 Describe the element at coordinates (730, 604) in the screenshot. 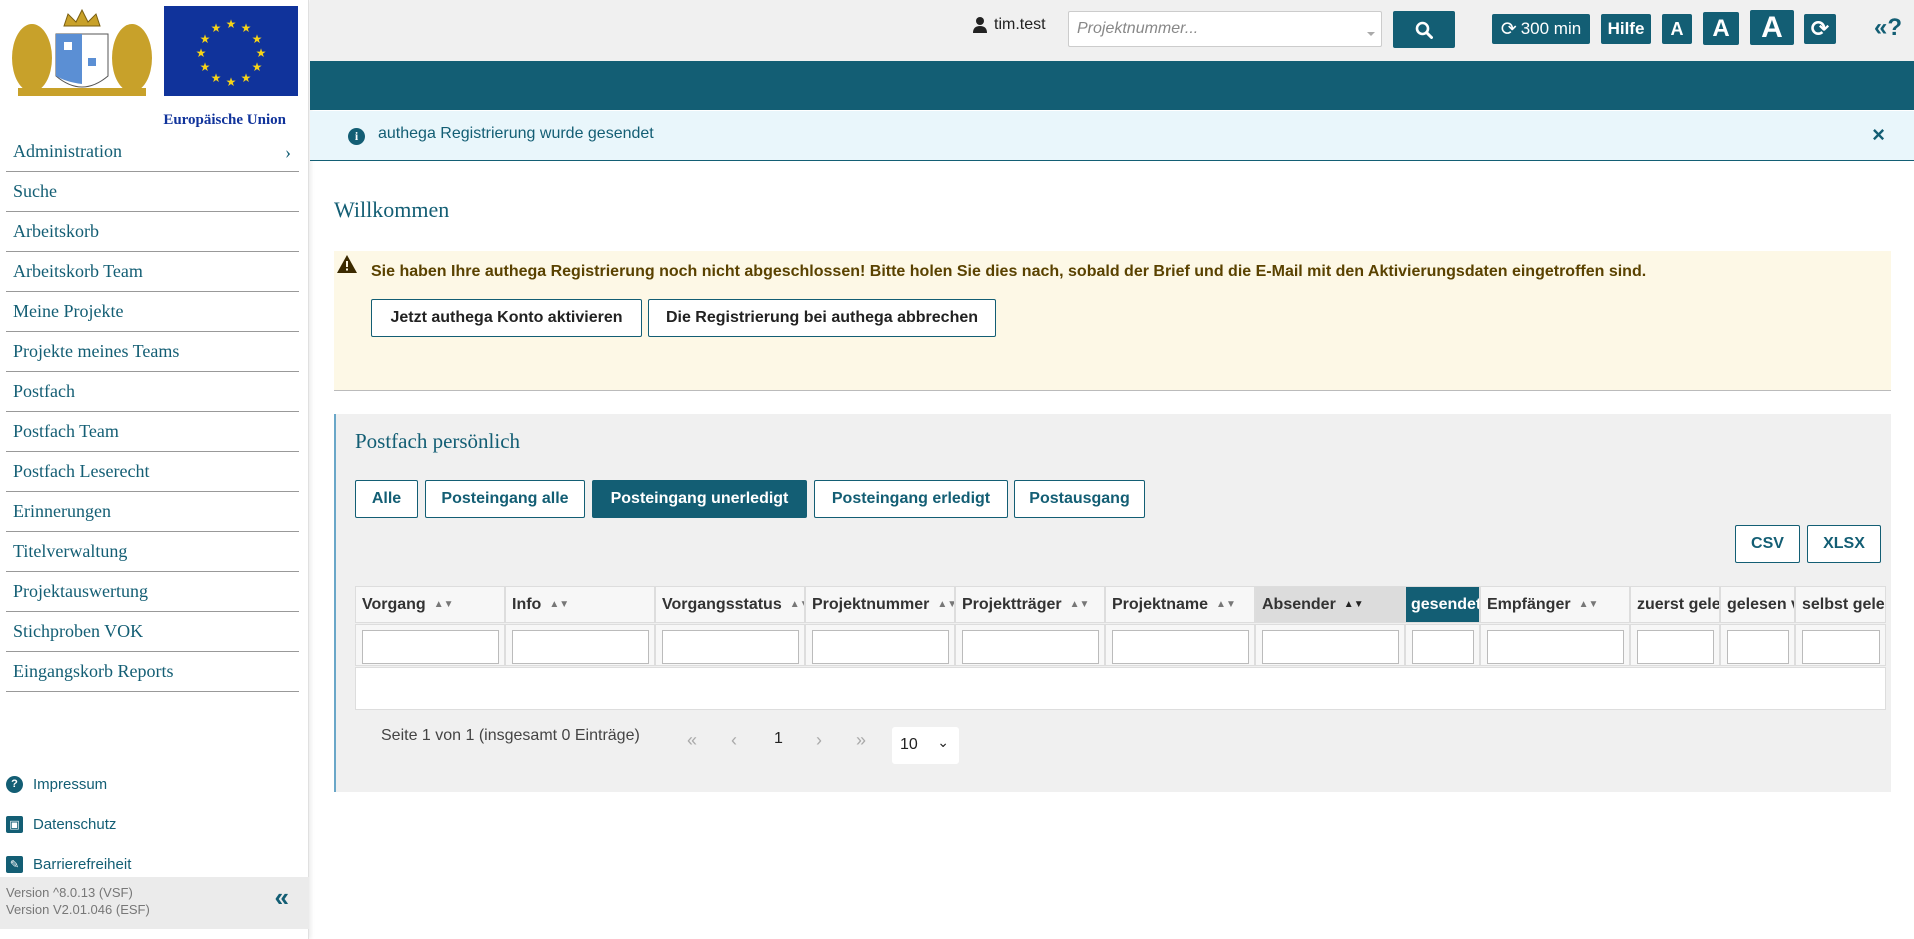

I see `column-header-vorgangsstatus: Vorgangsstatus▲▼` at that location.